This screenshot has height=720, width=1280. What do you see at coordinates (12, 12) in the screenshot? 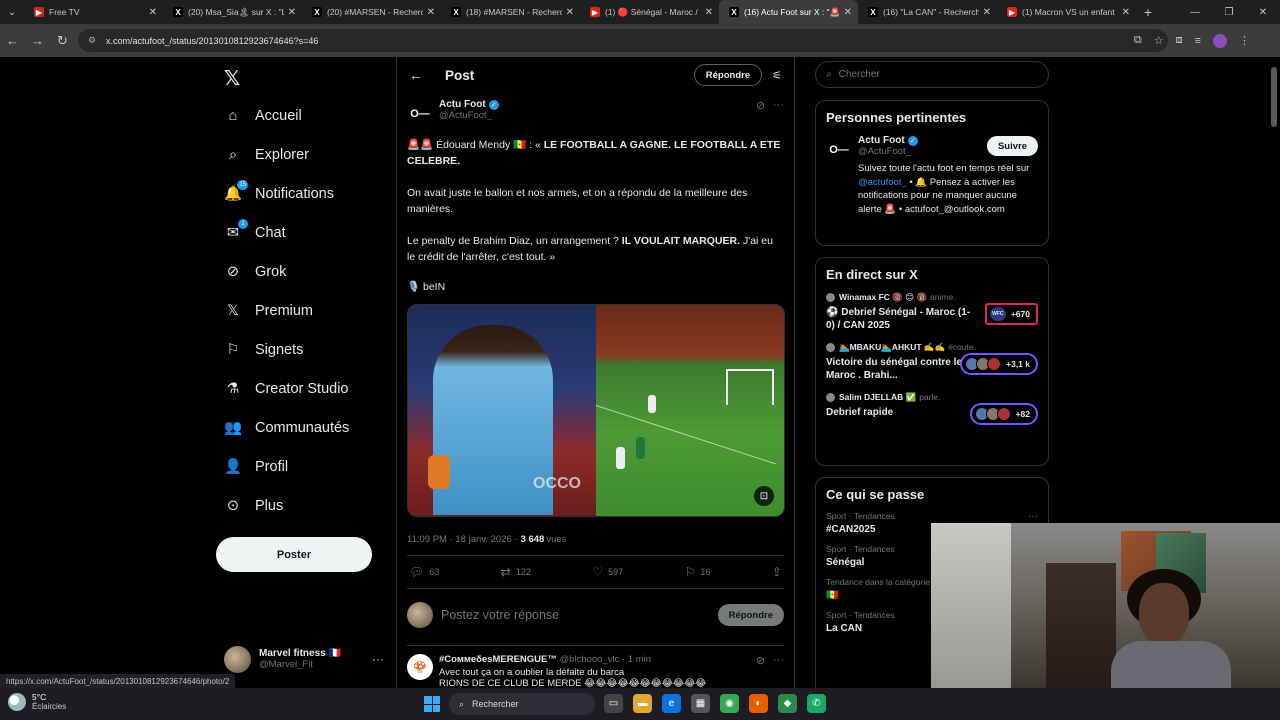
I see `tab-search-icon: ⌄` at bounding box center [12, 12].